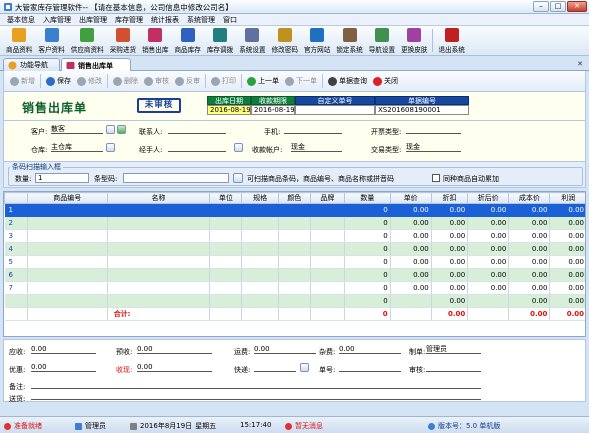  Describe the element at coordinates (110, 147) in the screenshot. I see `warehouse-lookup-button` at that location.